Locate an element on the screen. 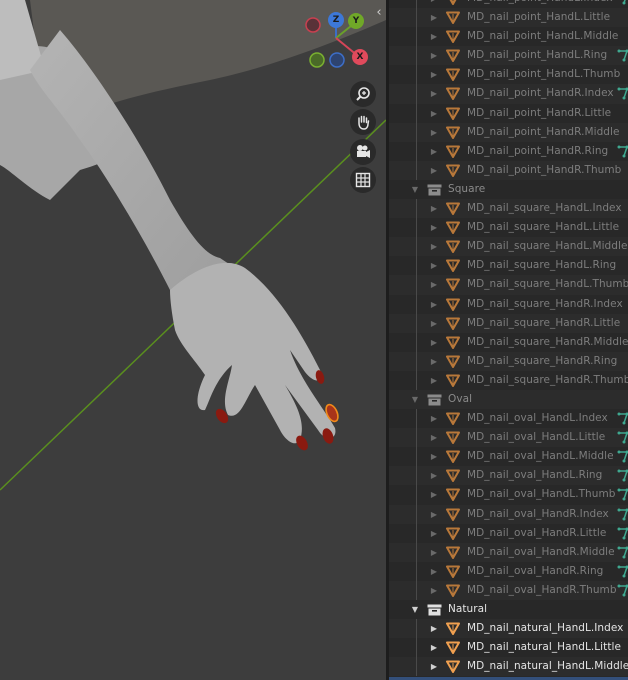 This screenshot has height=680, width=628. object-label: MD_nail_square_HandR.Thumb is located at coordinates (547, 380).